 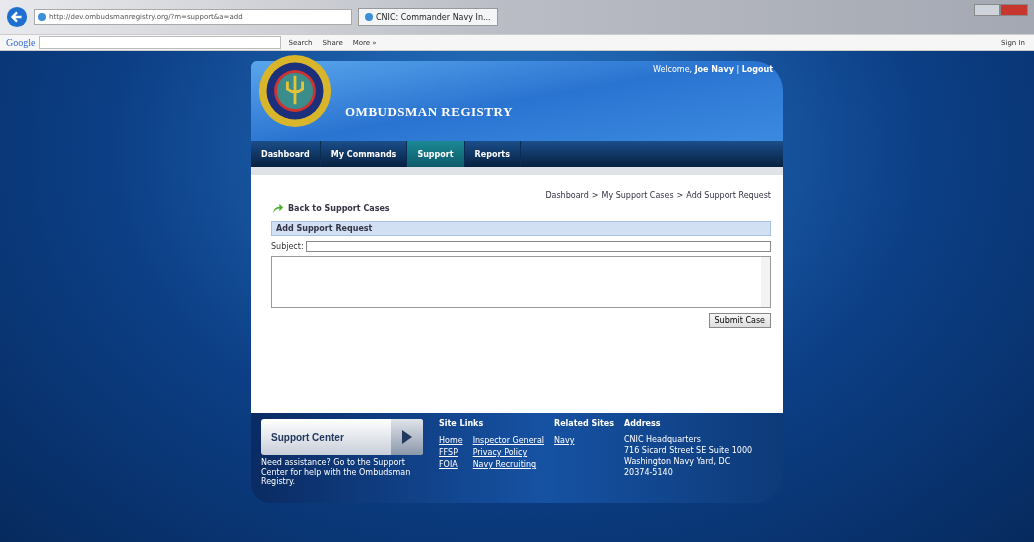 I want to click on footer-link: FFSP, so click(x=451, y=452).